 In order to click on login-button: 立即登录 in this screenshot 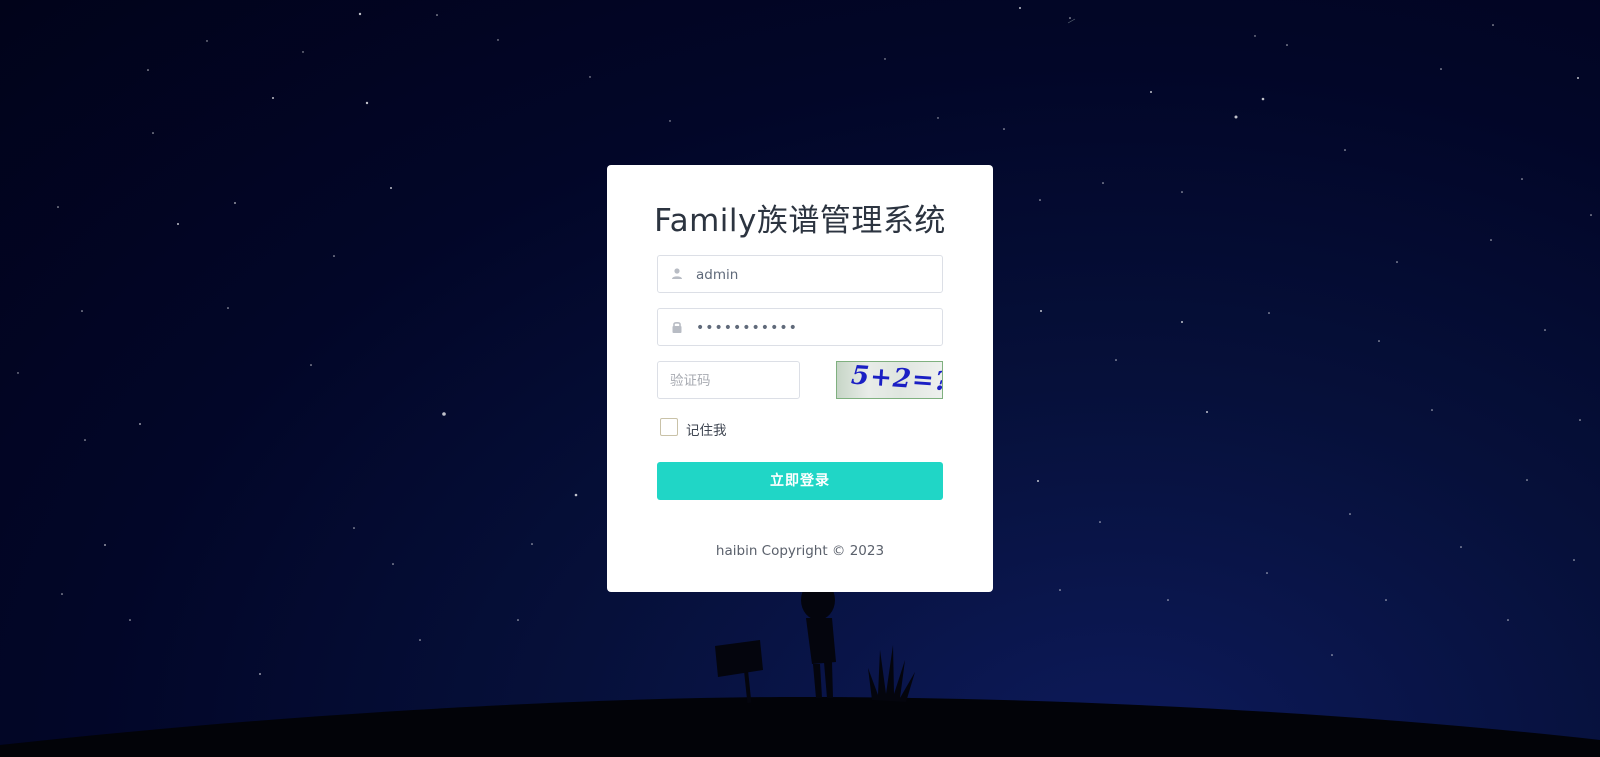, I will do `click(800, 481)`.